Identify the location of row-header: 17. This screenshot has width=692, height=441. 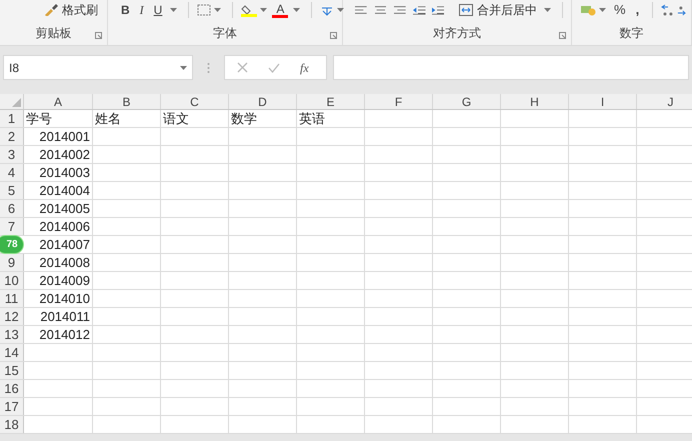
(12, 406).